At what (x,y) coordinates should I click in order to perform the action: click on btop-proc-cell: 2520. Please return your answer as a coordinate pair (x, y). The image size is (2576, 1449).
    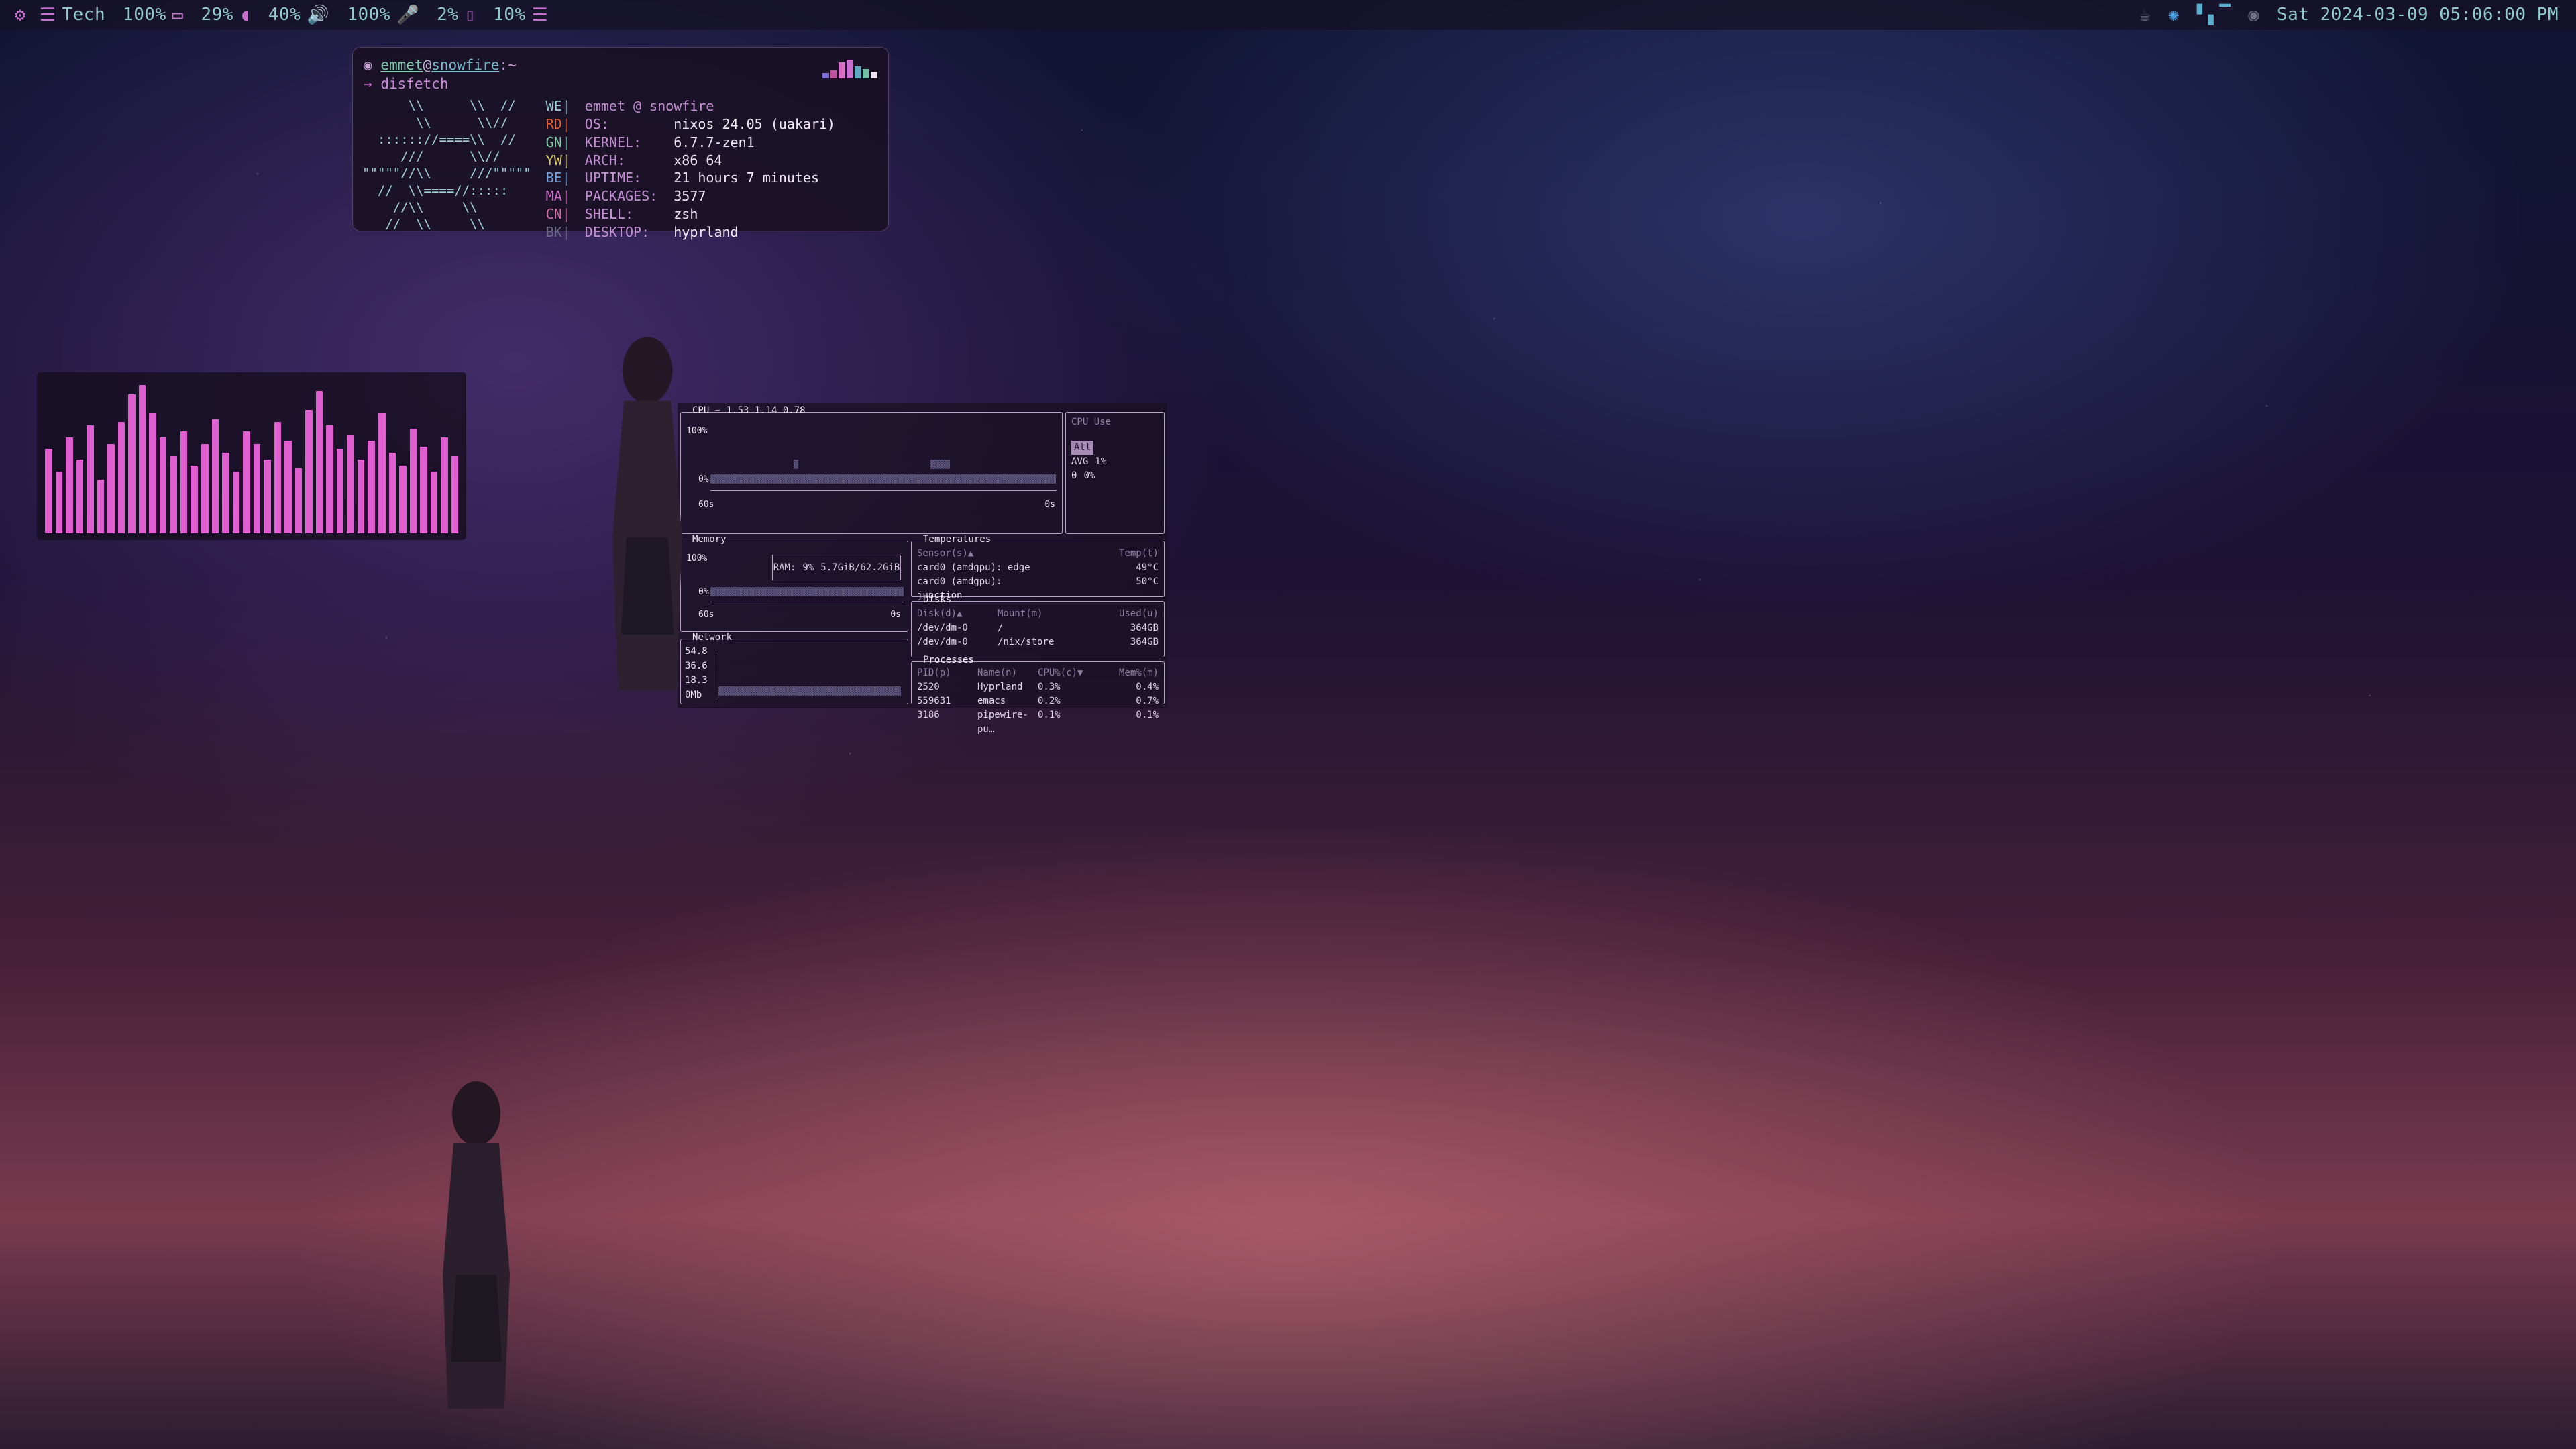
    Looking at the image, I should click on (928, 687).